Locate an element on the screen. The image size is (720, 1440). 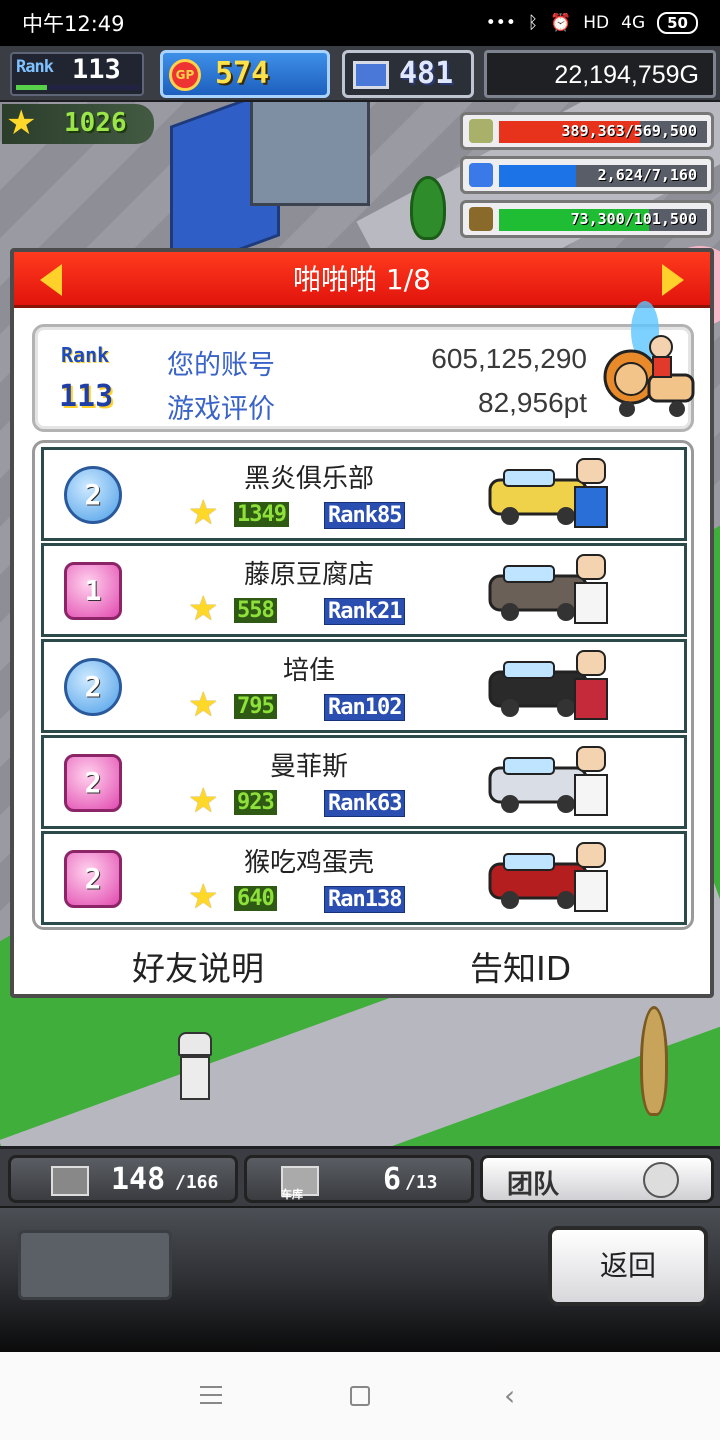
leaf-icon is located at coordinates (481, 219).